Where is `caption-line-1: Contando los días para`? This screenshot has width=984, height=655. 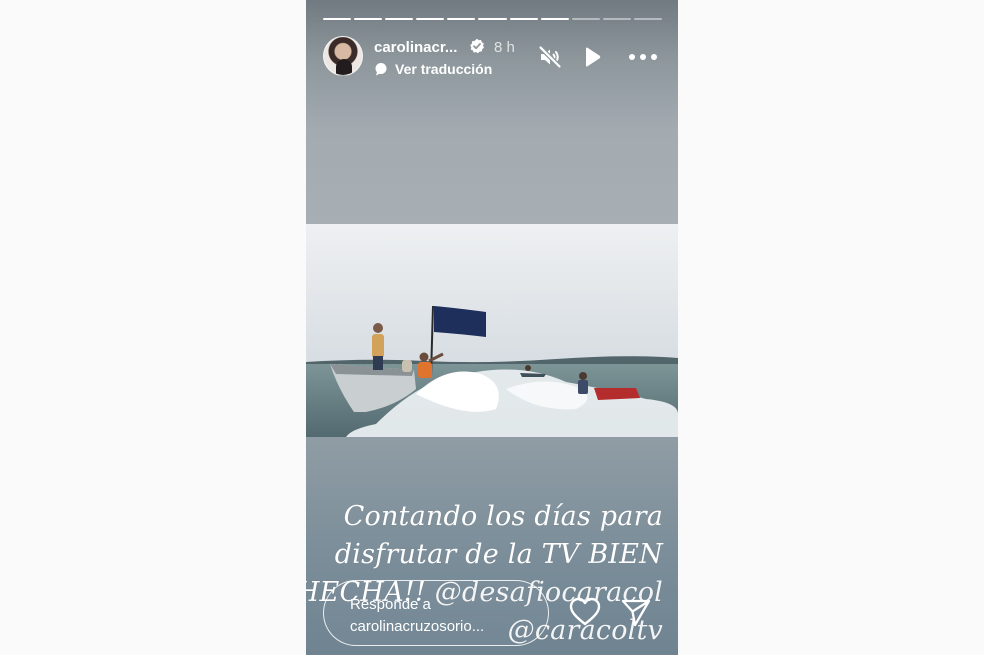
caption-line-1: Contando los días para is located at coordinates (503, 516).